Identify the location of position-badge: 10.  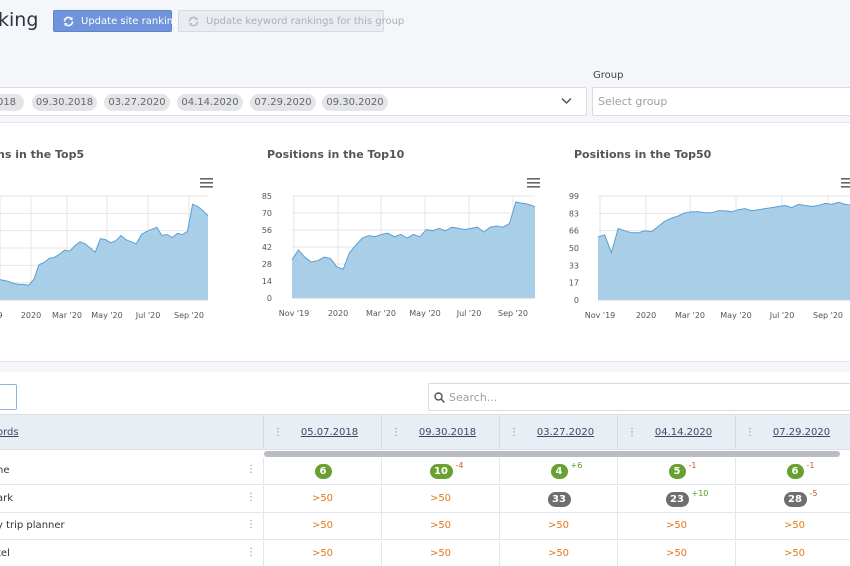
(441, 471).